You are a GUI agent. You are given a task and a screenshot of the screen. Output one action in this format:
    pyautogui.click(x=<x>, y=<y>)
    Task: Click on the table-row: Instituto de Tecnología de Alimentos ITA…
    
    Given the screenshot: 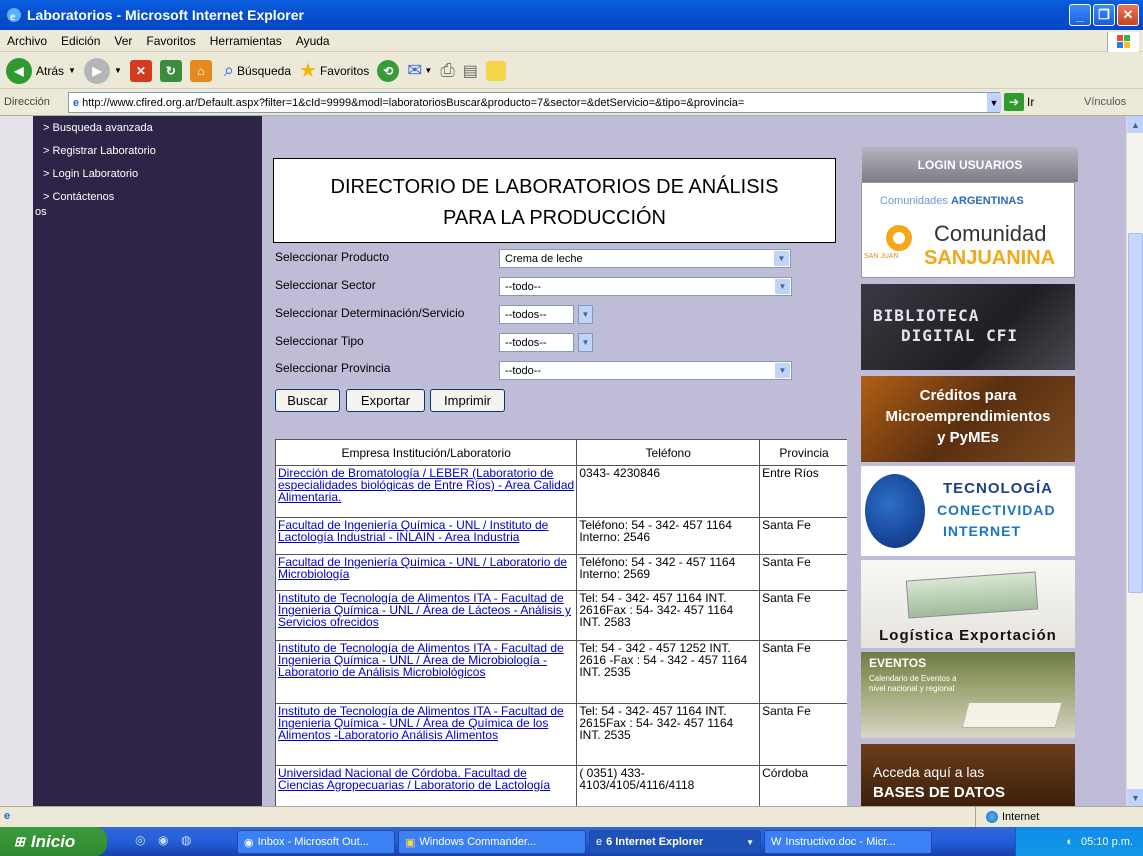 What is the action you would take?
    pyautogui.click(x=561, y=734)
    